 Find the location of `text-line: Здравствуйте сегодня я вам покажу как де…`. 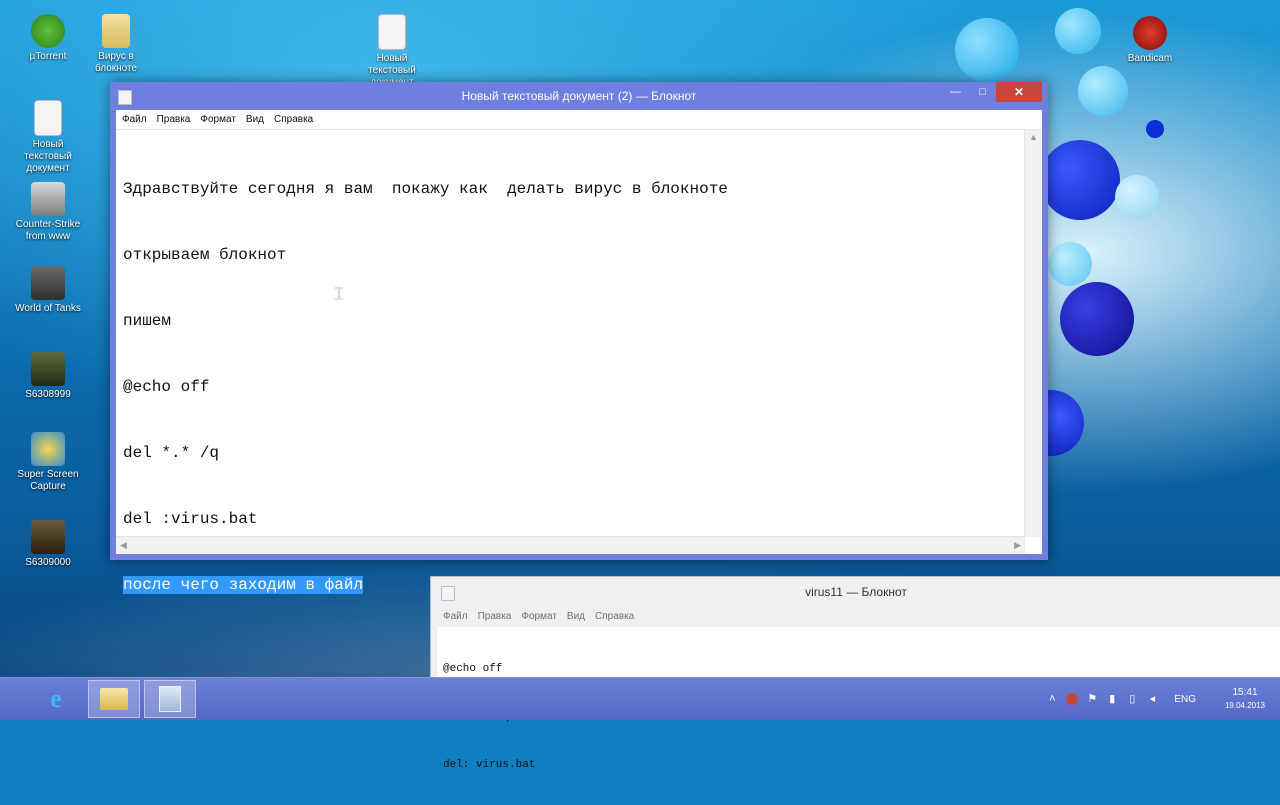

text-line: Здравствуйте сегодня я вам покажу как де… is located at coordinates (425, 189).